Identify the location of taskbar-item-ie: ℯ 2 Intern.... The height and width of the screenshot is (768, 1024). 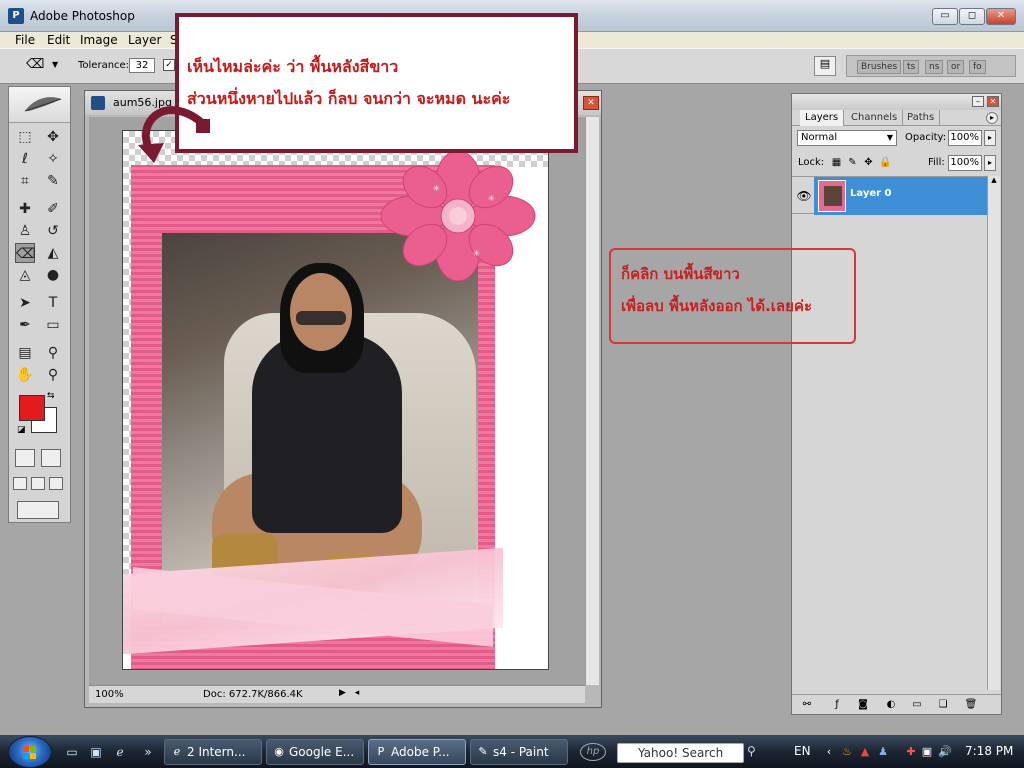
(213, 752).